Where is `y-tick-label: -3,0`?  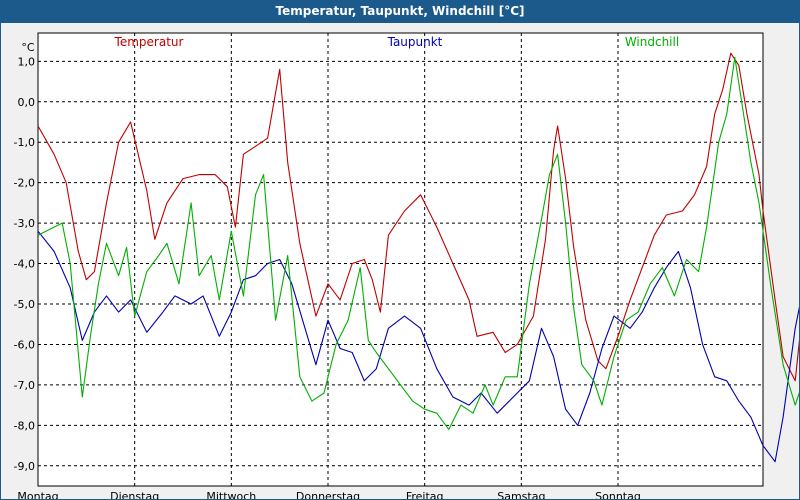
y-tick-label: -3,0 is located at coordinates (24, 223).